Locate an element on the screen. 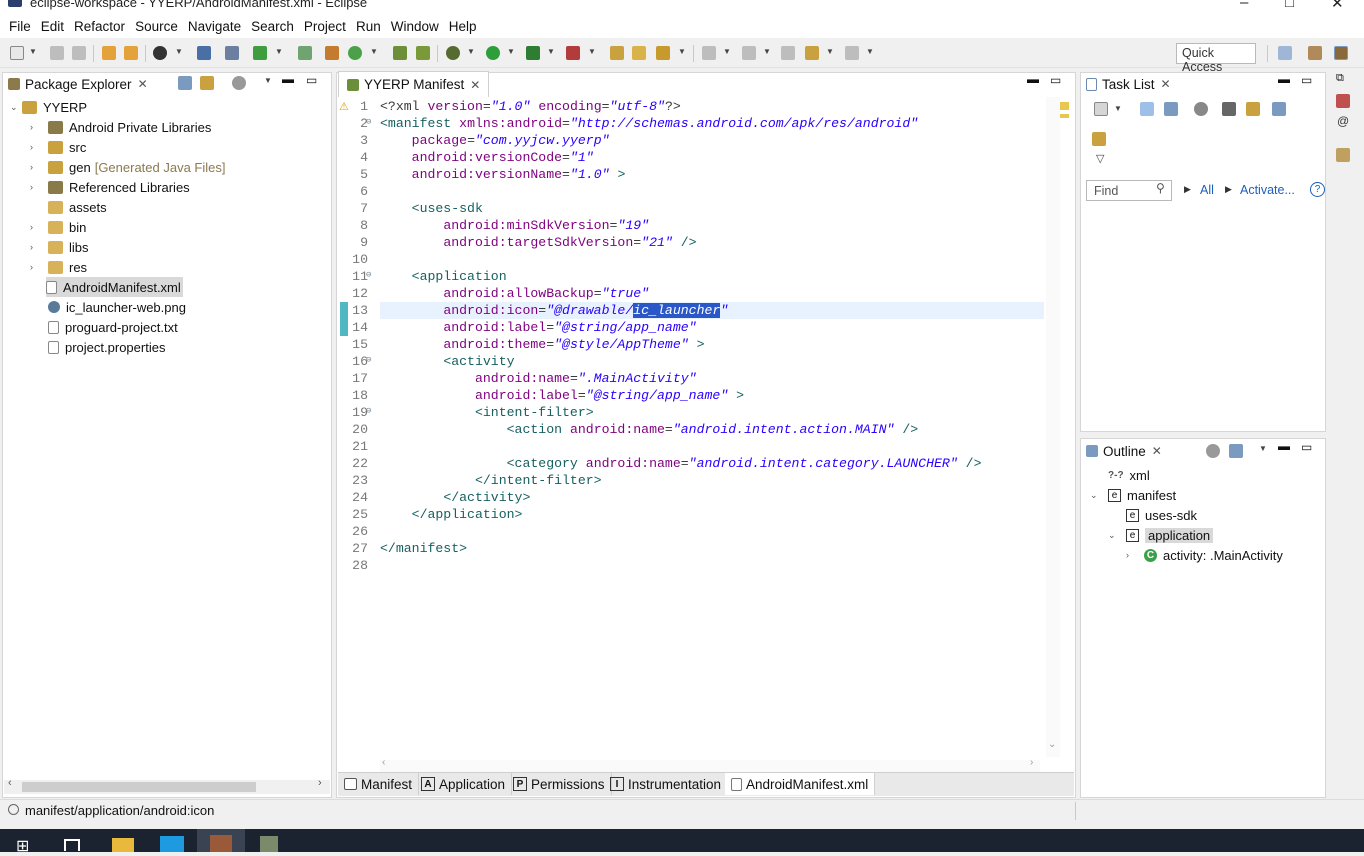 Image resolution: width=1364 pixels, height=856 pixels. menu-search: Search is located at coordinates (272, 26).